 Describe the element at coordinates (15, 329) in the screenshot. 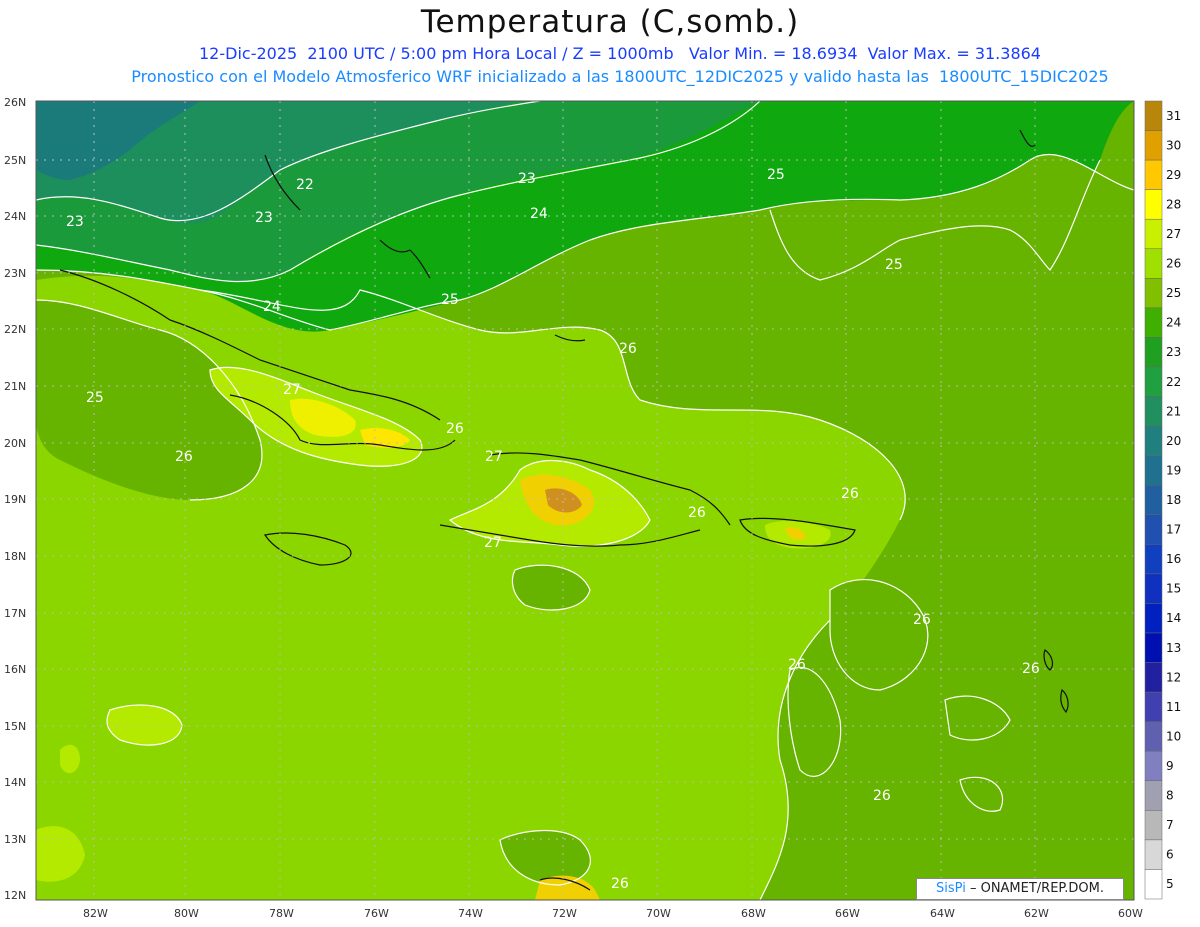

I see `lat-label: 22N` at that location.